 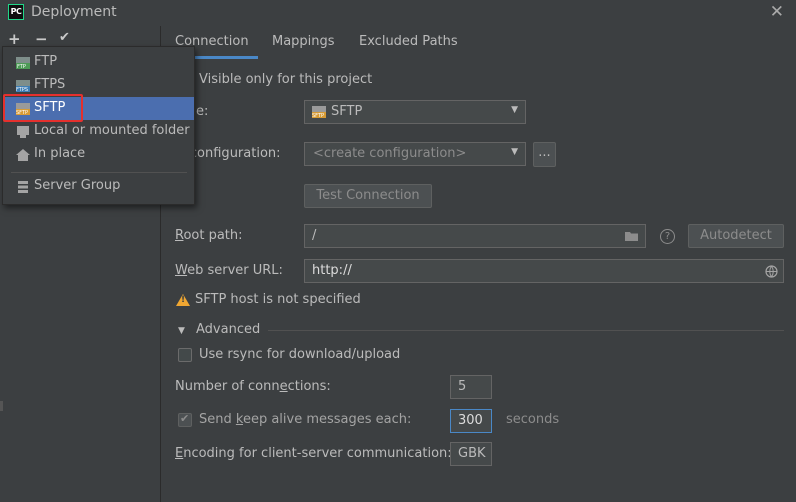 I want to click on menu-item-ftp: FTP FTP, so click(x=98, y=62).